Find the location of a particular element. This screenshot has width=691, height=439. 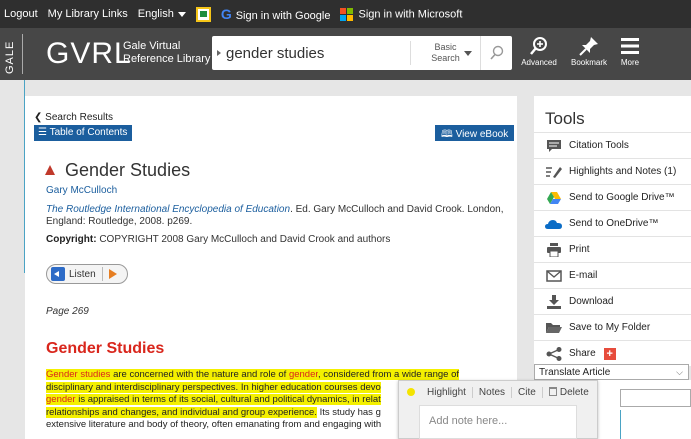

add-share-icon: + is located at coordinates (609, 353).